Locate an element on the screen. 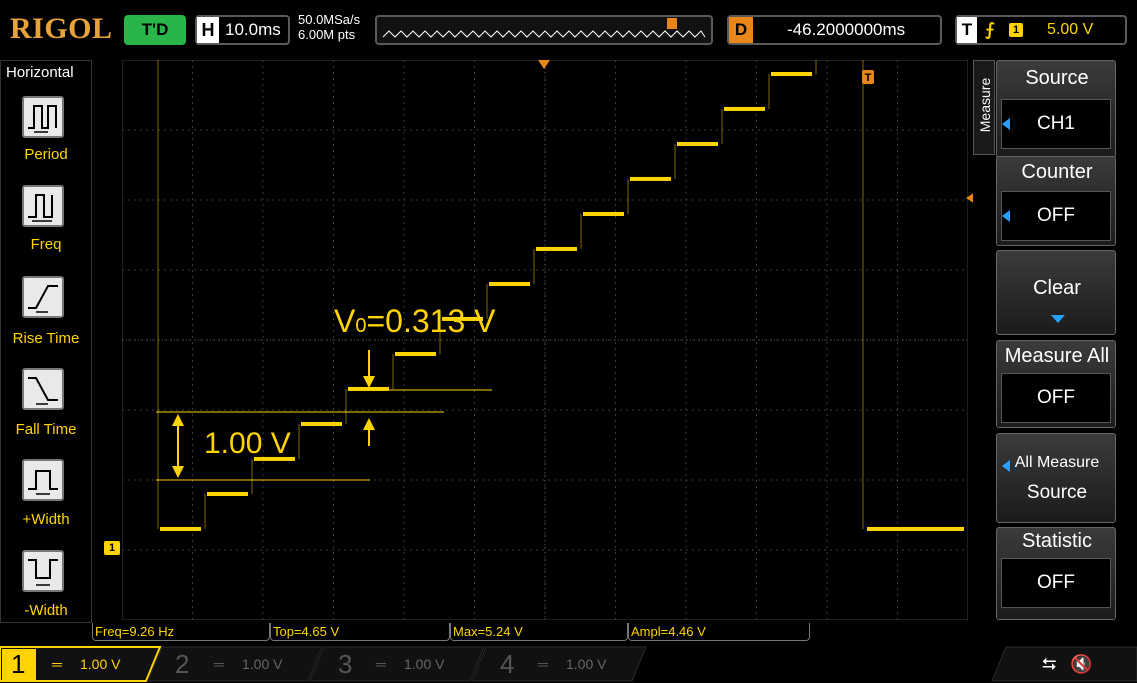 Image resolution: width=1137 pixels, height=683 pixels. step-annotation-base: V is located at coordinates (345, 321).